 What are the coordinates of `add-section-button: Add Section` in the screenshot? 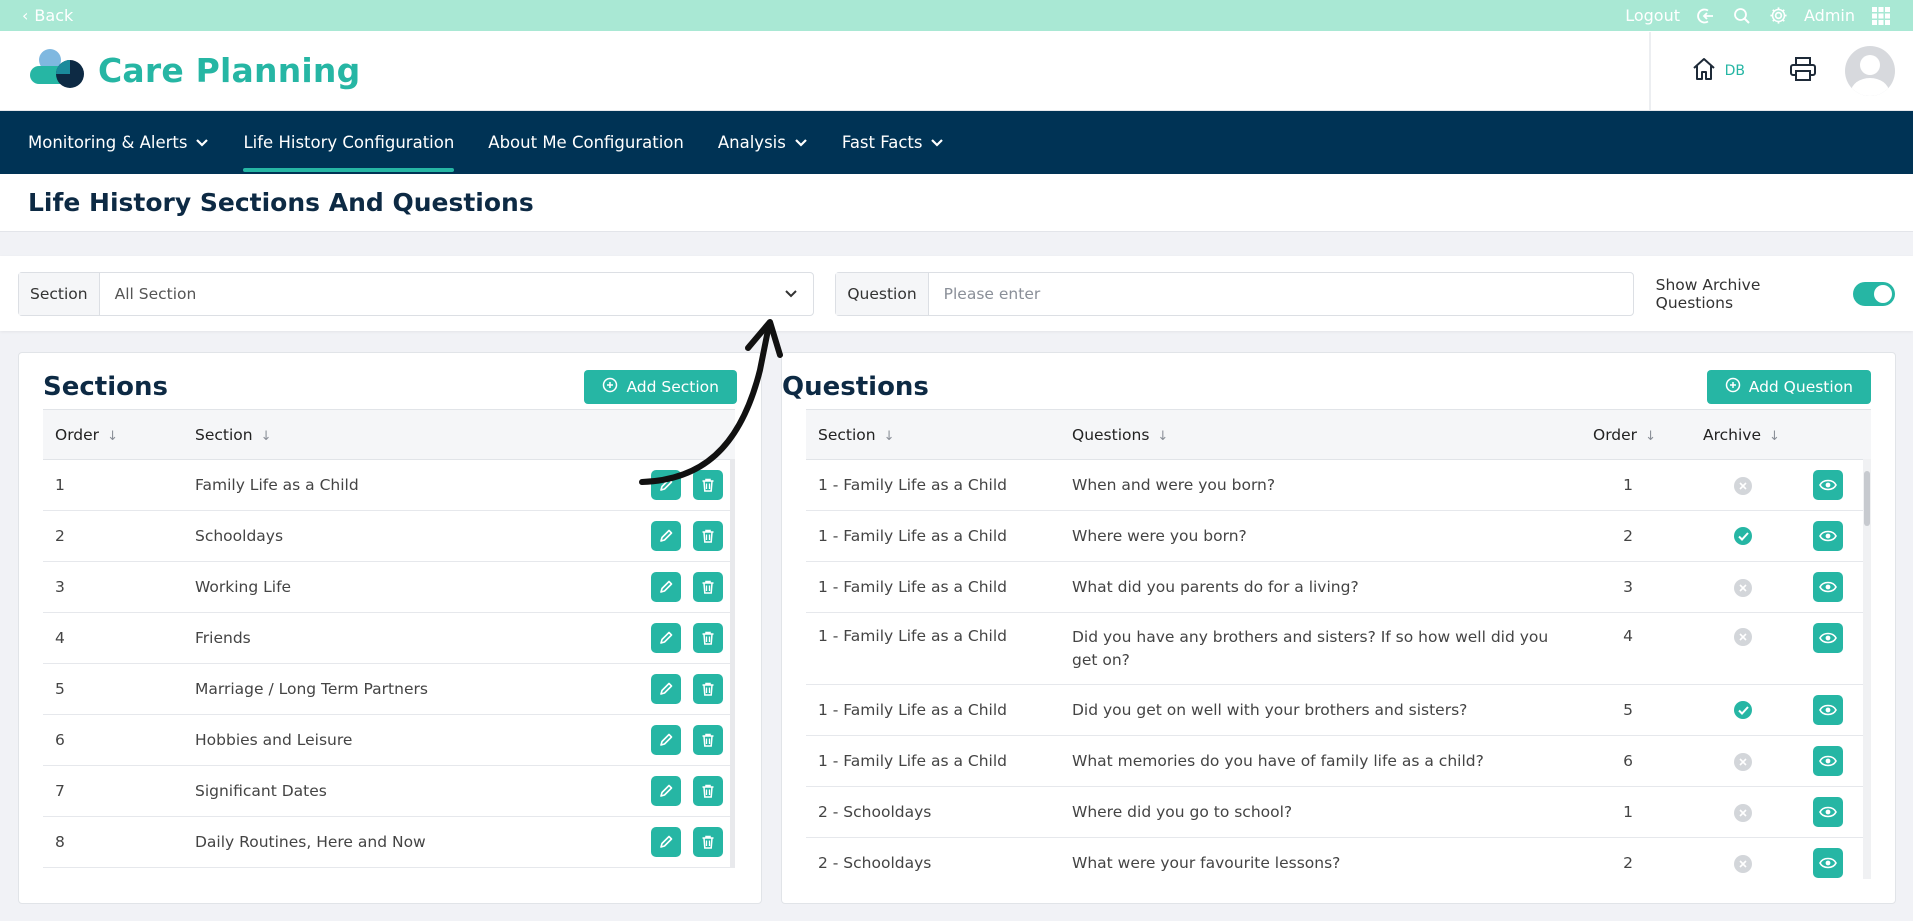 It's located at (660, 387).